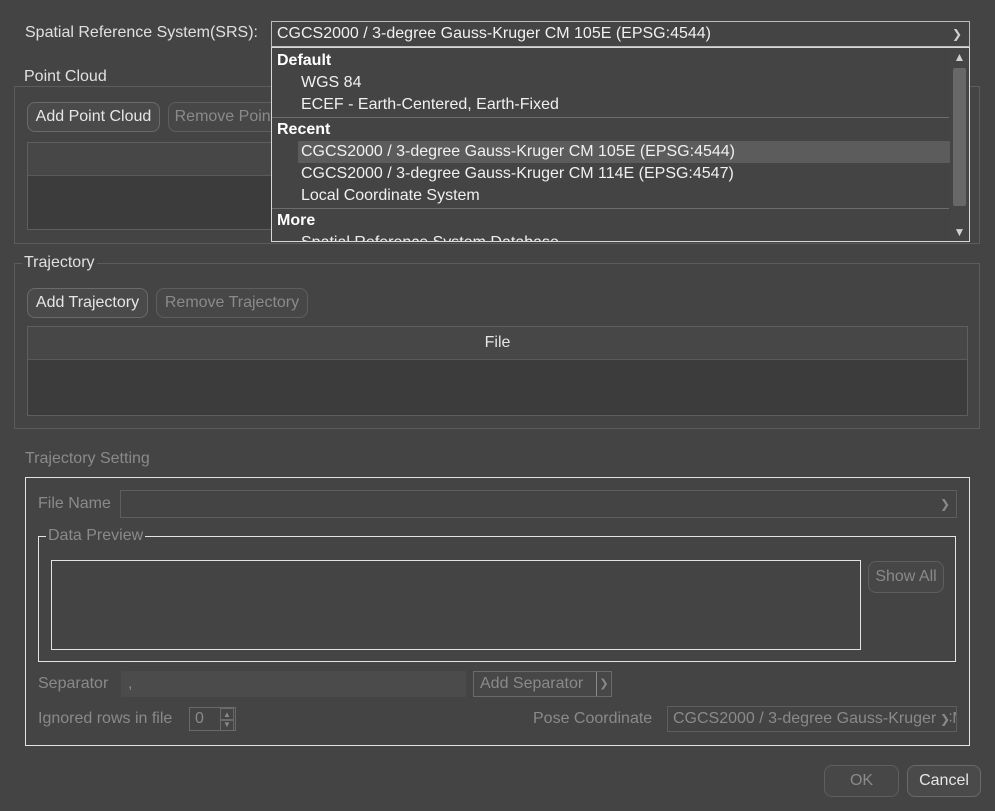  What do you see at coordinates (87, 303) in the screenshot?
I see `add-trajectory-button: Add Trajectory` at bounding box center [87, 303].